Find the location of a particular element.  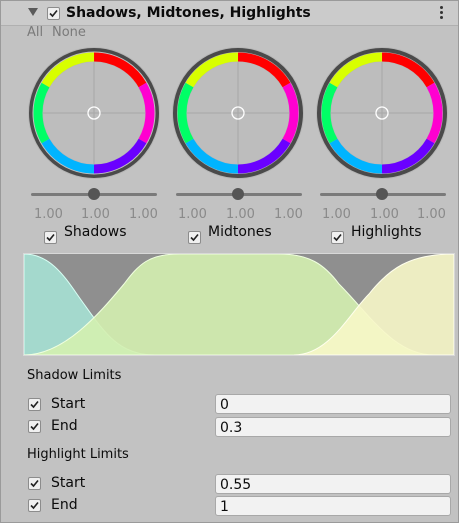

highlights-slider-handle is located at coordinates (382, 194).